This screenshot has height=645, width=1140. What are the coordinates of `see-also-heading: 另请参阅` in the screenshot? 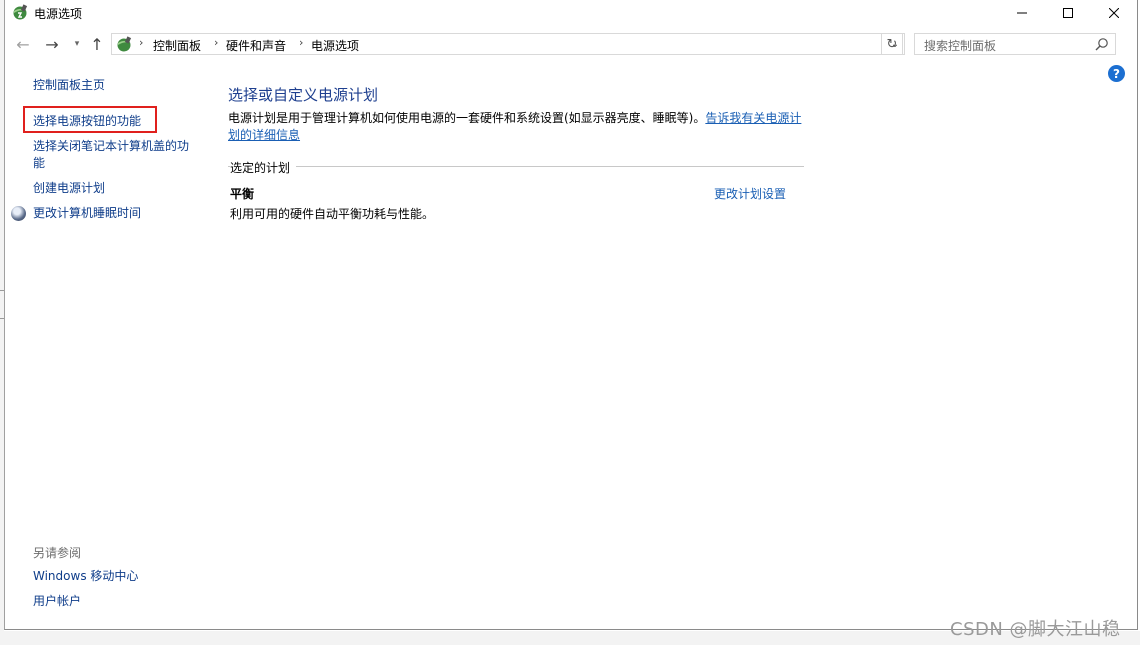 It's located at (57, 553).